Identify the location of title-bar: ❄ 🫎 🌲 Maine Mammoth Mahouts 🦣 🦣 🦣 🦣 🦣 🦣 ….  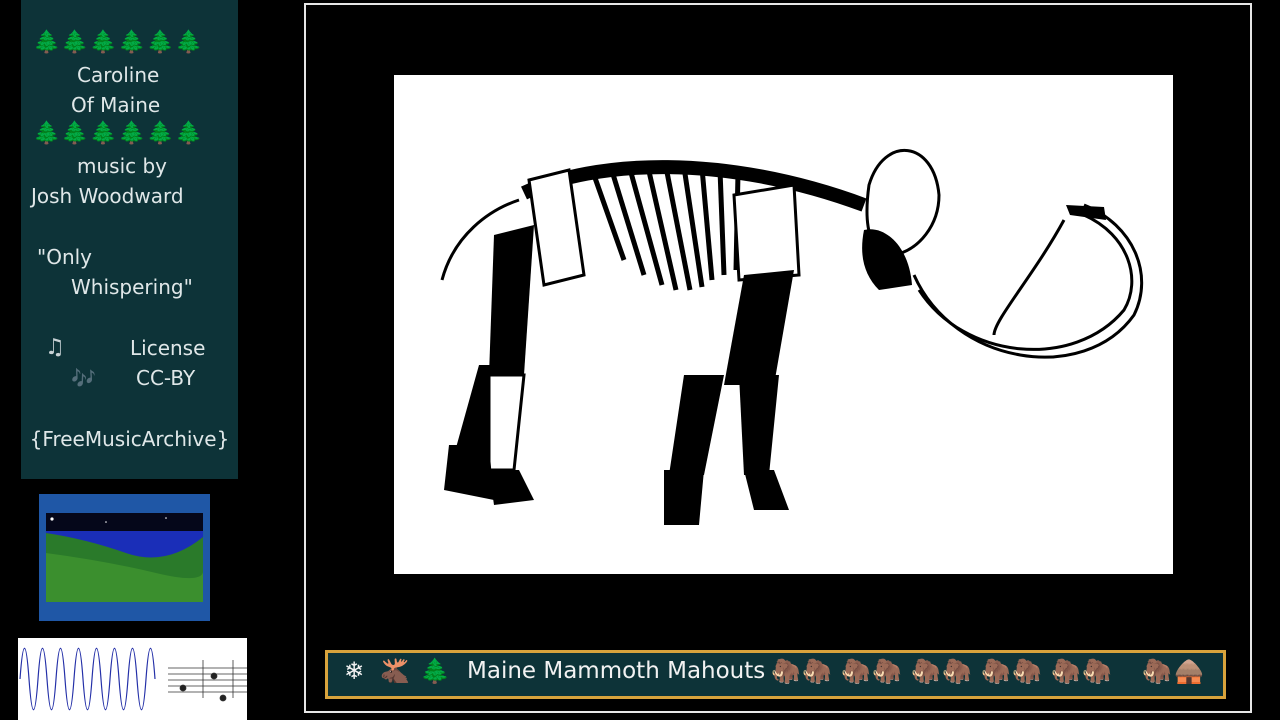
(775, 674).